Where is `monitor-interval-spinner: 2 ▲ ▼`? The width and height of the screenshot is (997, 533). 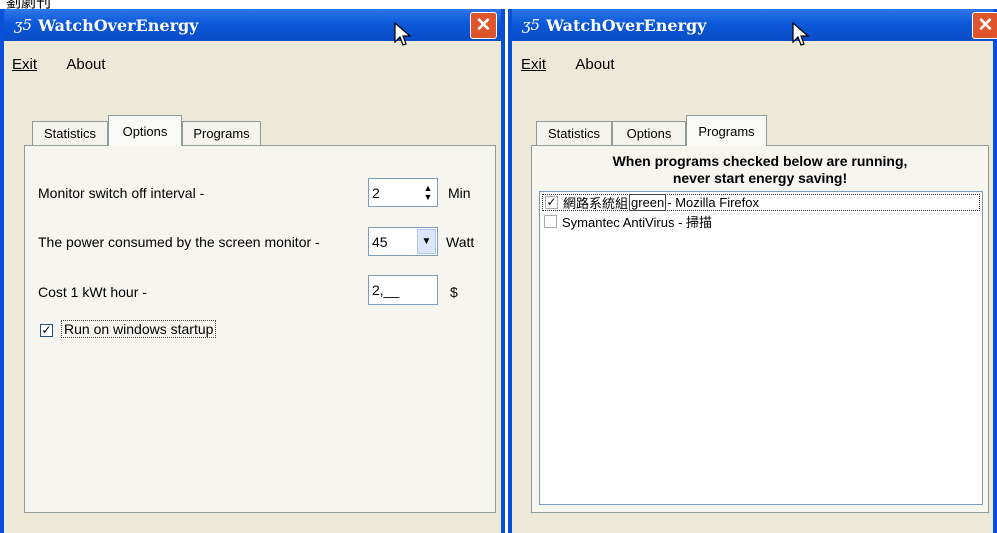 monitor-interval-spinner: 2 ▲ ▼ is located at coordinates (403, 192).